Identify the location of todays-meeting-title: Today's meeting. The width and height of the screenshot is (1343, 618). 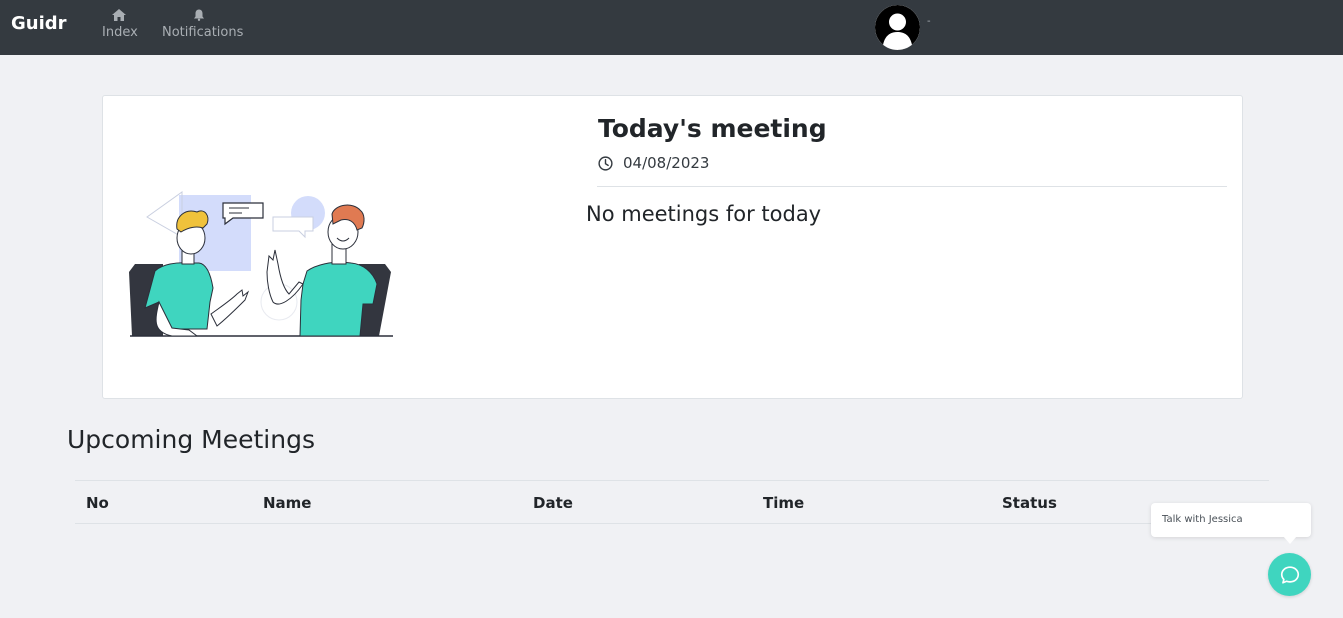
(712, 128).